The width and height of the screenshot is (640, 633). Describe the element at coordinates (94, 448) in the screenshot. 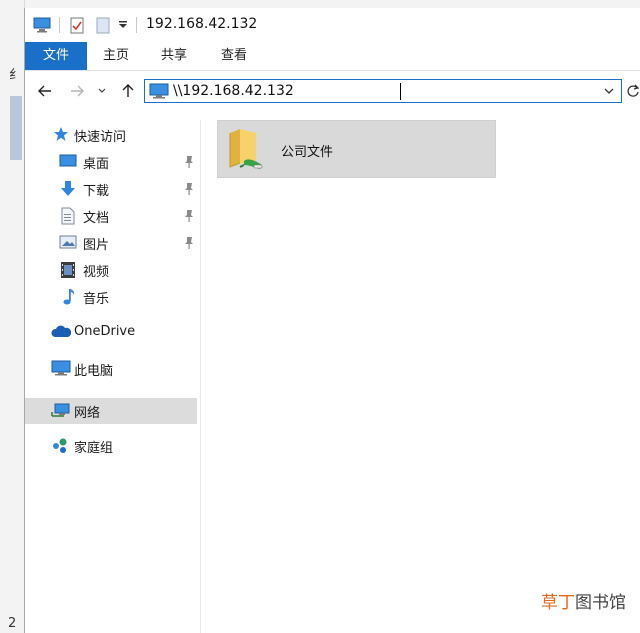

I see `nav-label: 家庭组` at that location.